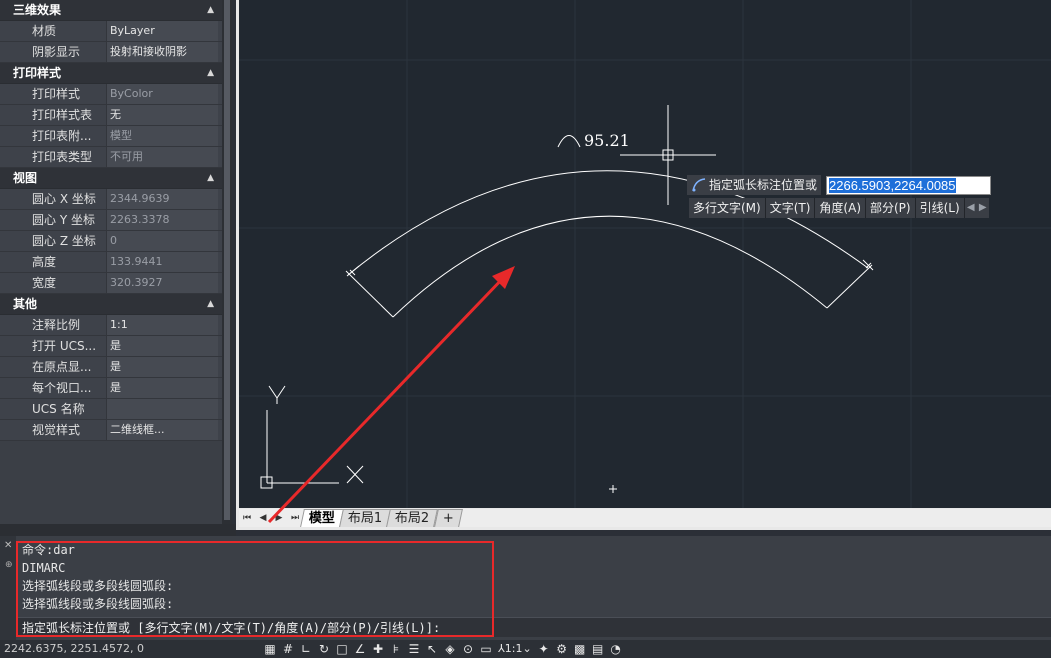 The height and width of the screenshot is (658, 1051). I want to click on section-header: 打印样式 ▲, so click(111, 73).